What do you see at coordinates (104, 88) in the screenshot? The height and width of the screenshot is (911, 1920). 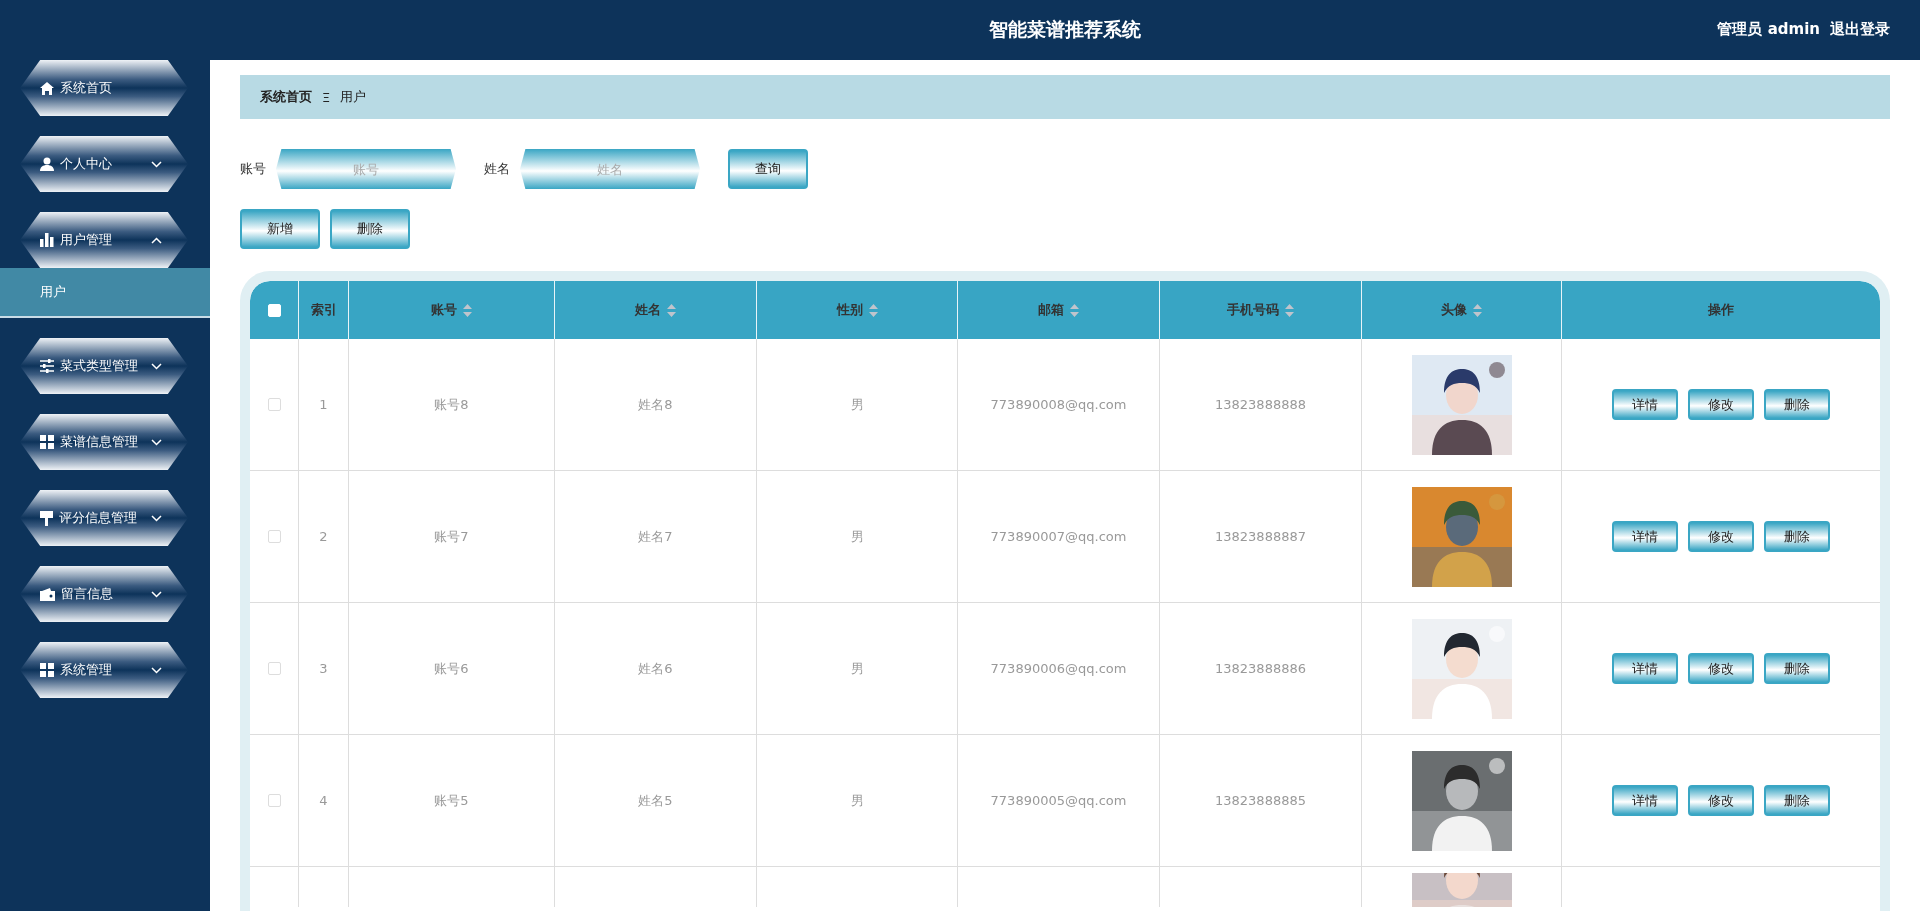 I see `sidebar-menu-item: 系统首页` at bounding box center [104, 88].